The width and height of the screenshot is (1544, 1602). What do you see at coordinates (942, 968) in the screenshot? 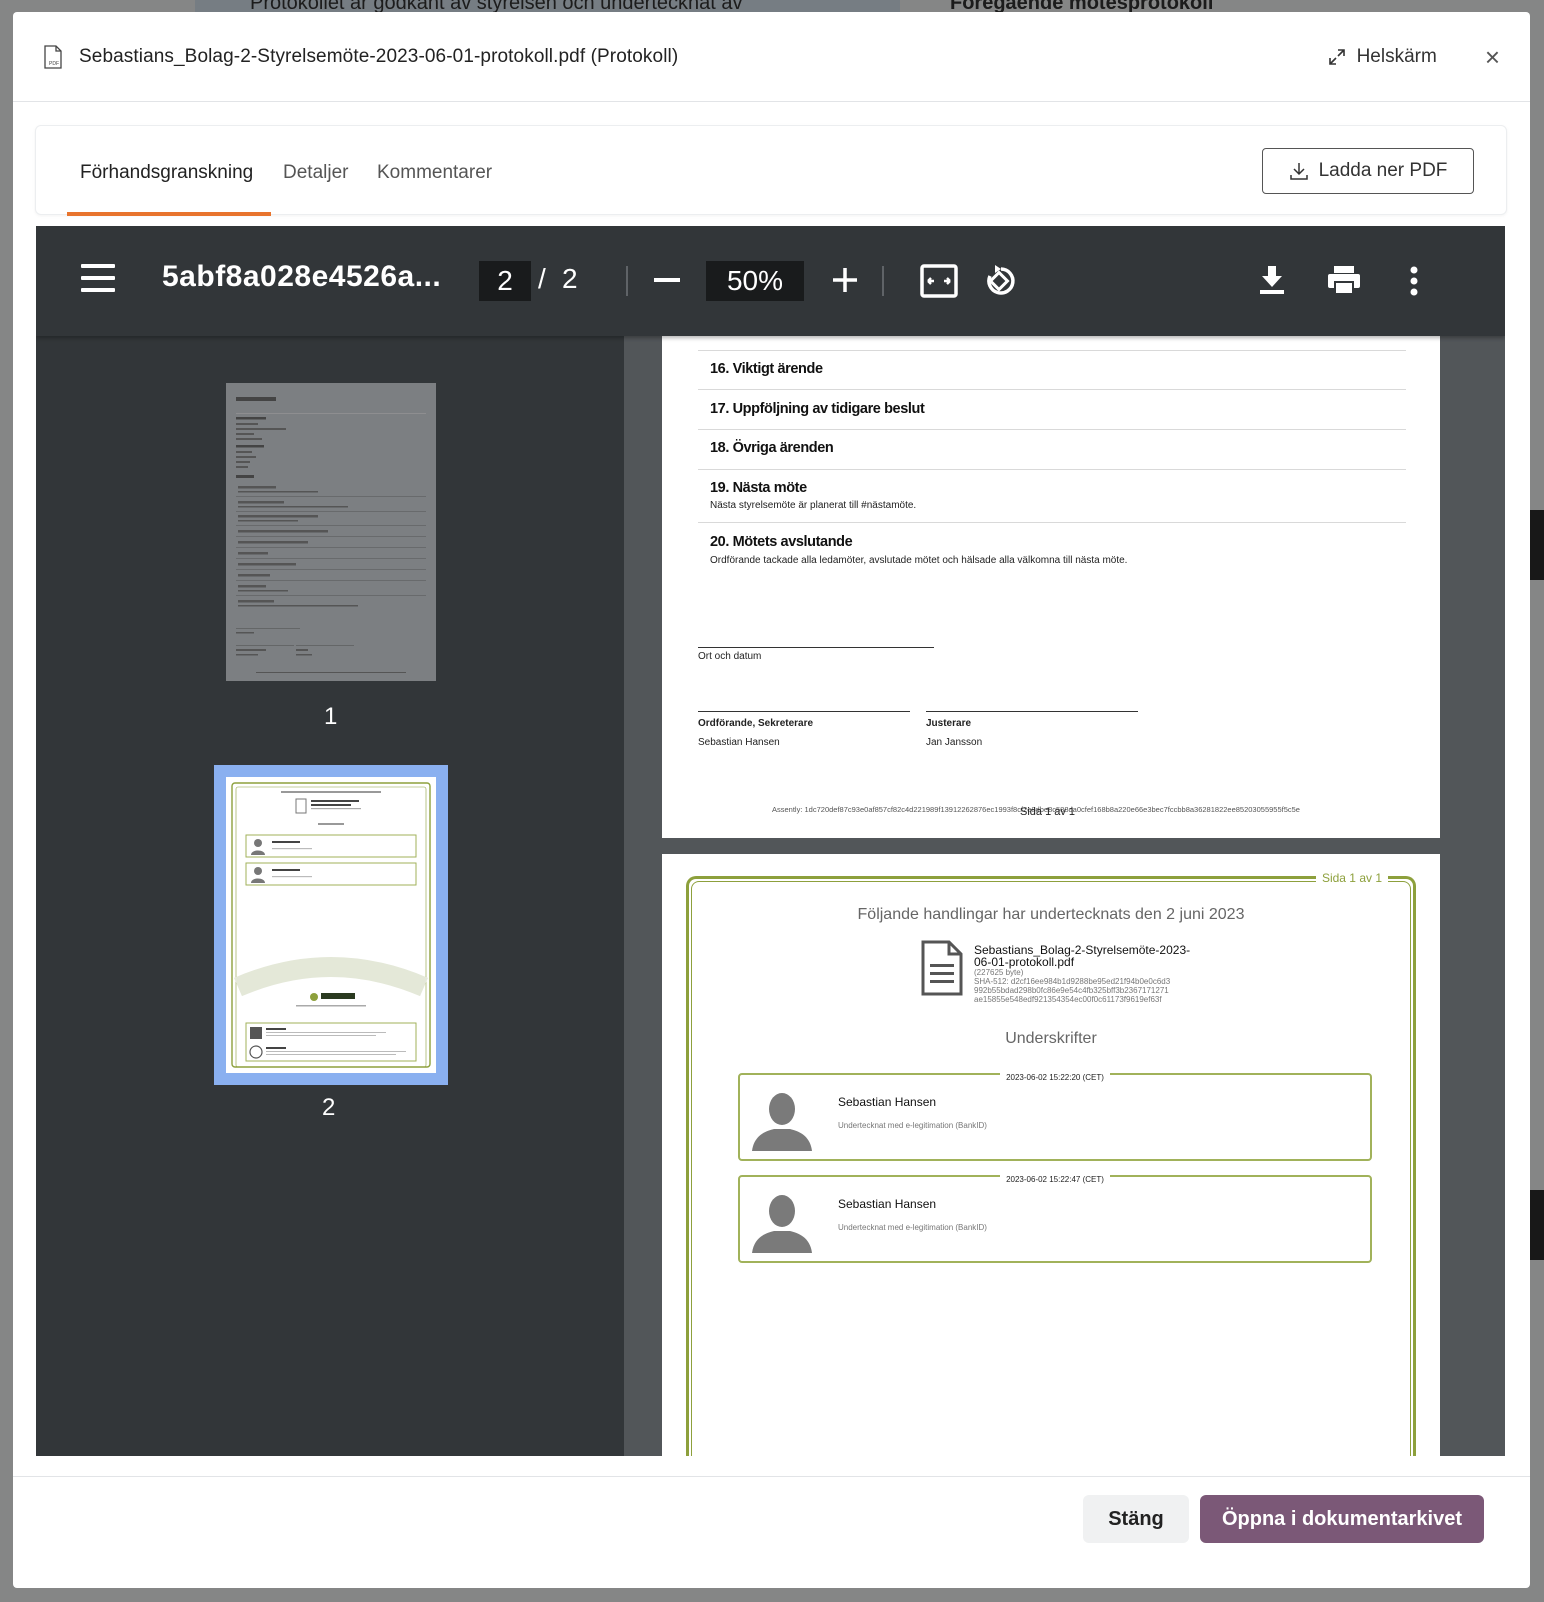
I see `document-icon` at bounding box center [942, 968].